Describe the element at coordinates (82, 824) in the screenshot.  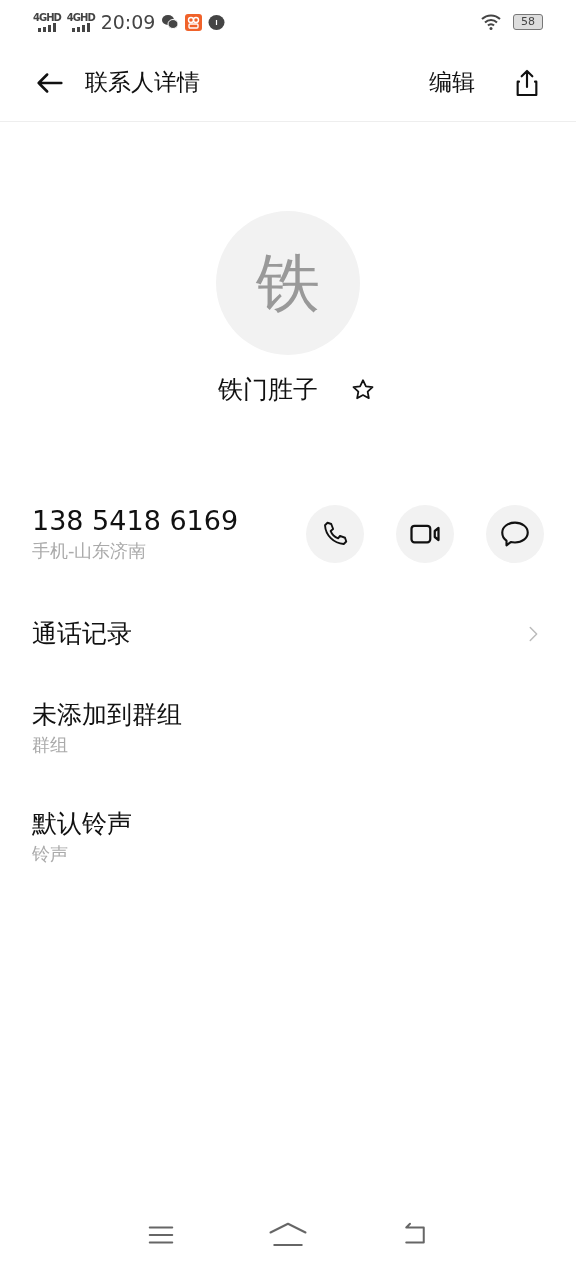
I see `row-title: 默认铃声` at that location.